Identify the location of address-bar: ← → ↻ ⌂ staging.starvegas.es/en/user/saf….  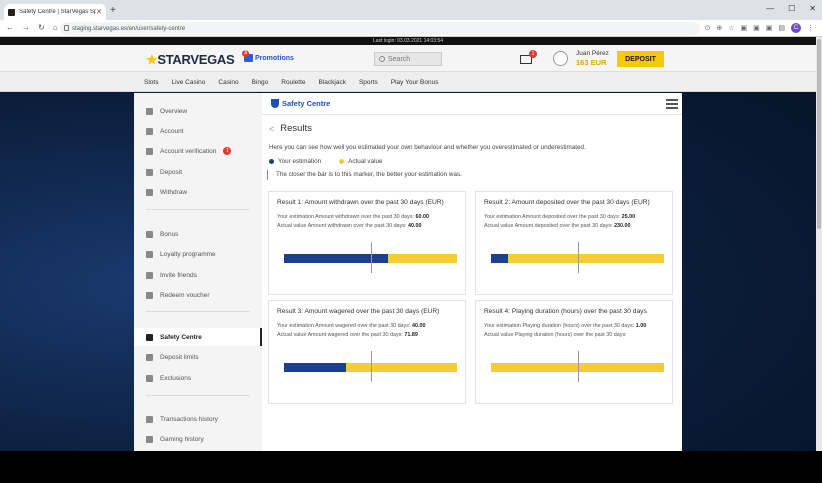
(411, 28).